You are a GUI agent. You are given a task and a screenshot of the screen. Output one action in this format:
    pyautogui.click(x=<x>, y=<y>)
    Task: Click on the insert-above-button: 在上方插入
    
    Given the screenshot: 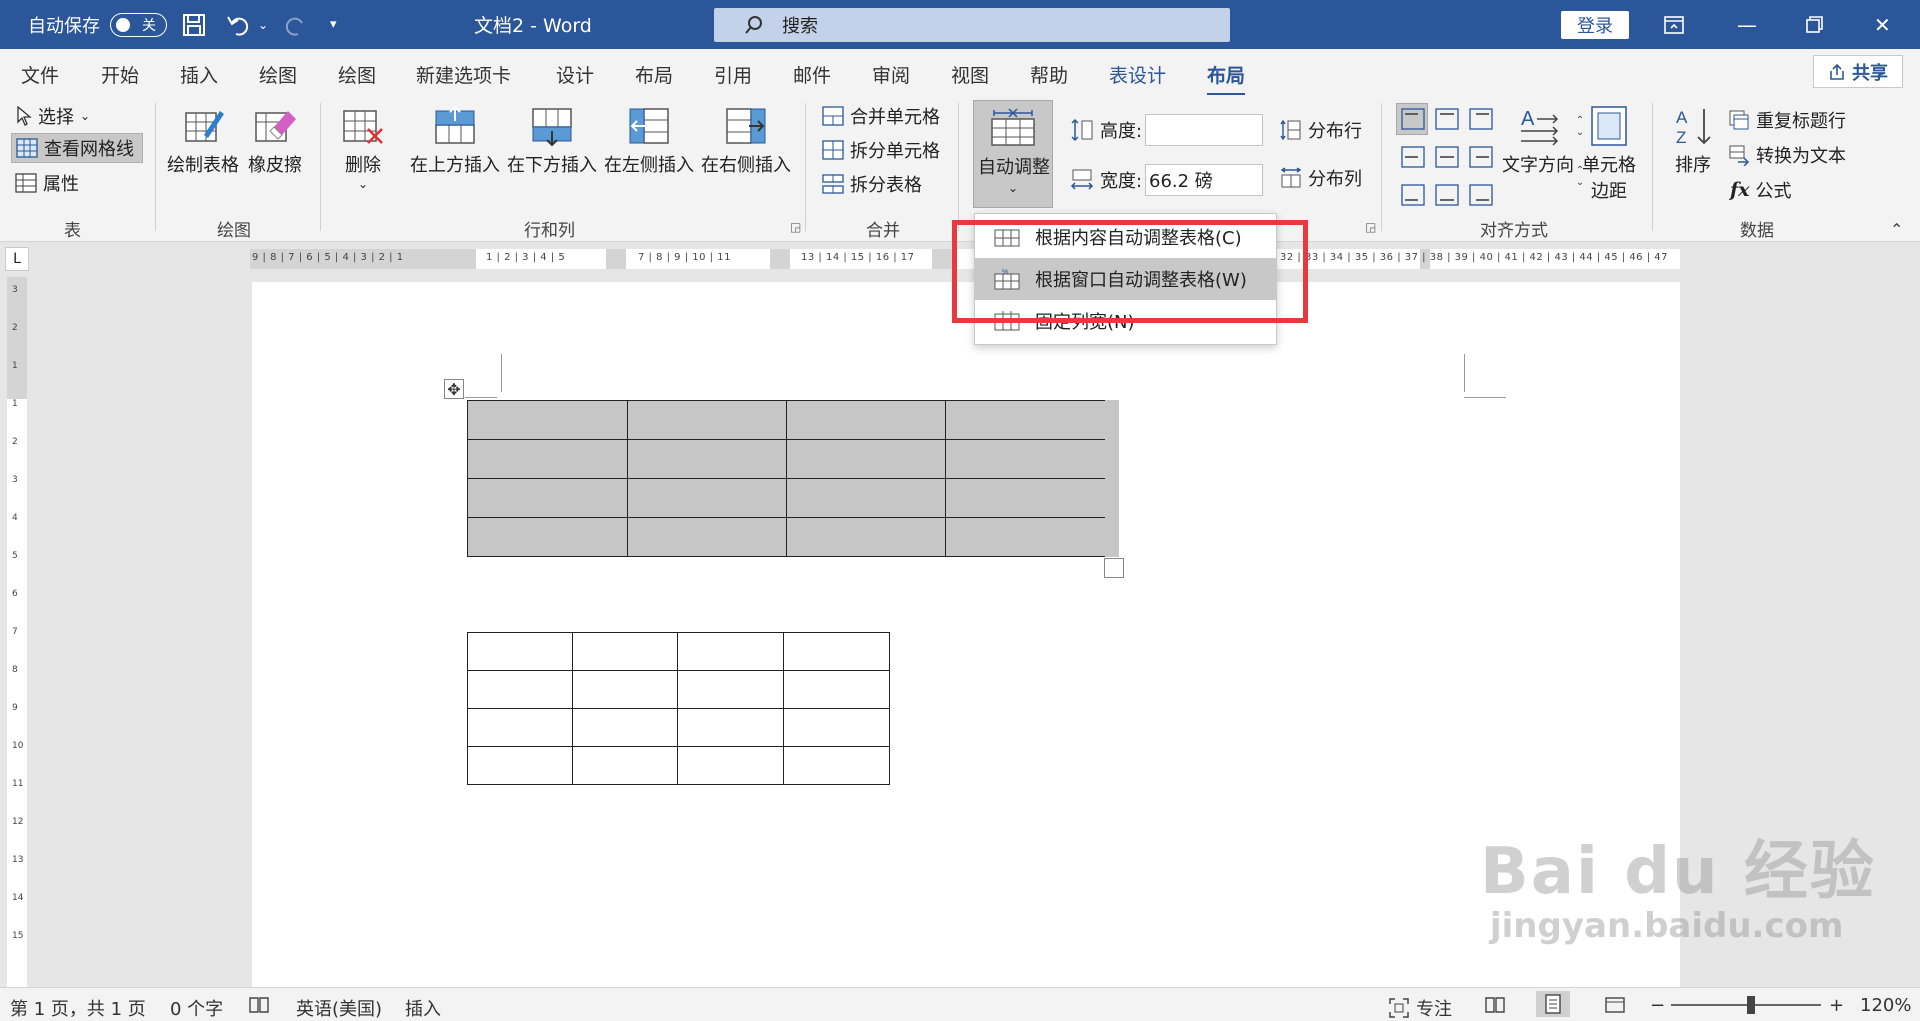 What is the action you would take?
    pyautogui.click(x=455, y=141)
    